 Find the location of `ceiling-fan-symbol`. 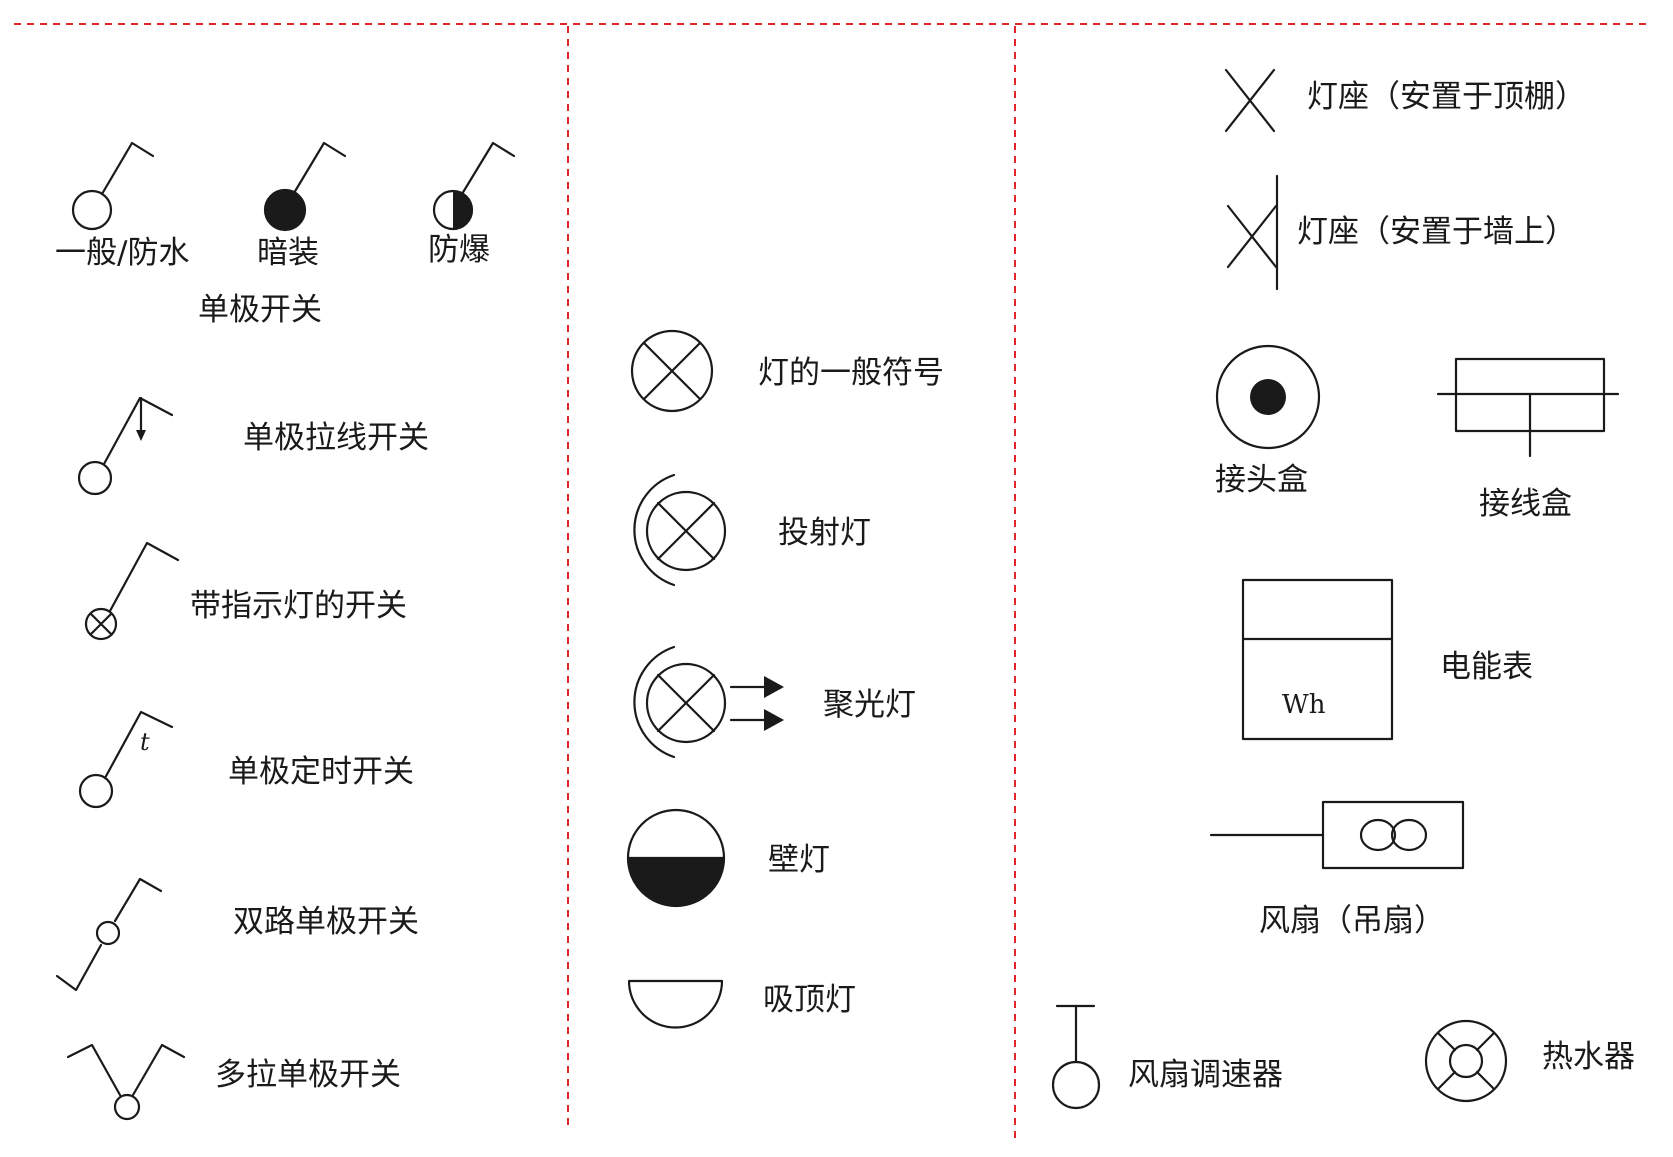

ceiling-fan-symbol is located at coordinates (1337, 835).